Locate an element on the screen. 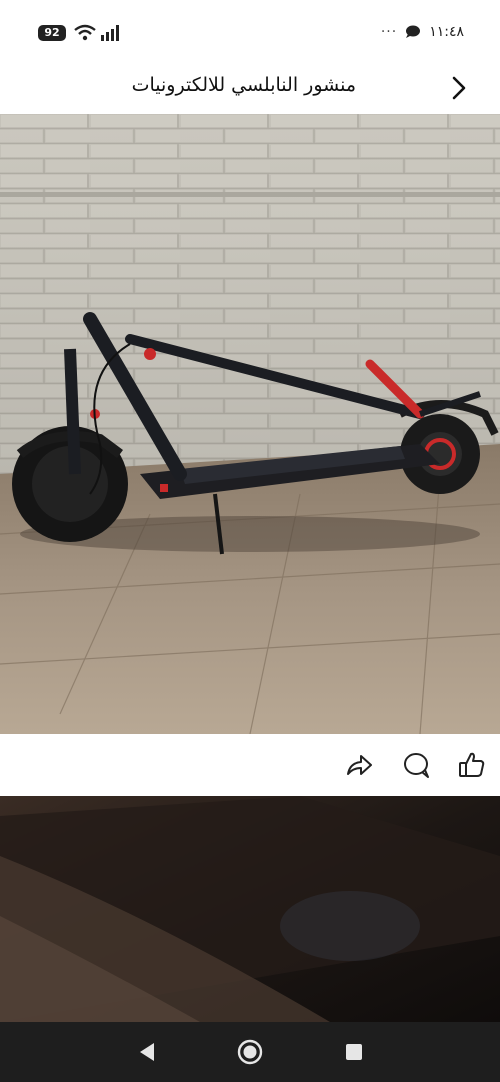  home-circle-icon is located at coordinates (250, 1052).